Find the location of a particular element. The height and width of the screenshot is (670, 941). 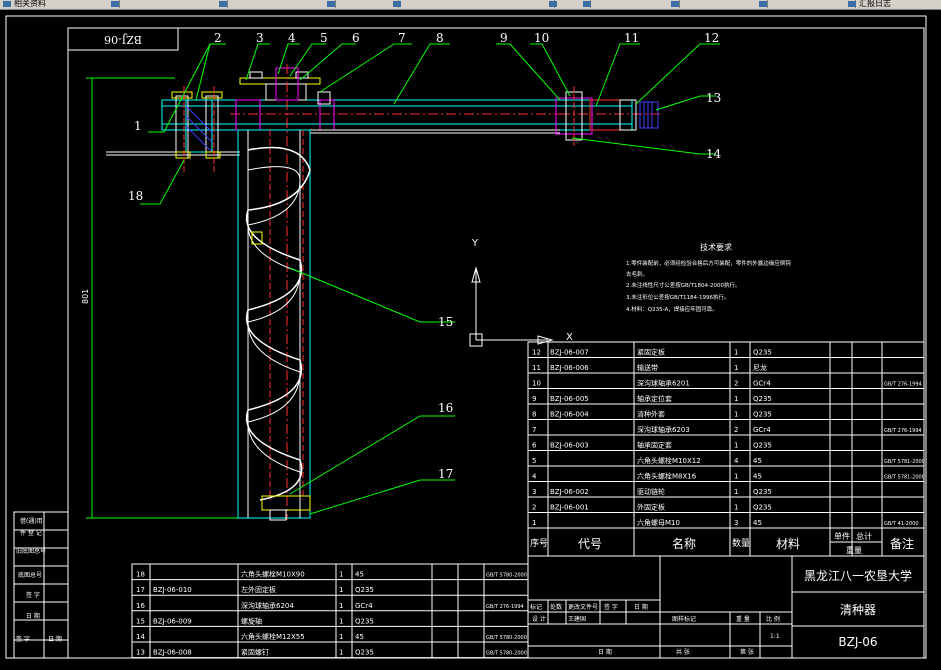

bom-lower-cell: 深沟球轴承6204 is located at coordinates (267, 605).